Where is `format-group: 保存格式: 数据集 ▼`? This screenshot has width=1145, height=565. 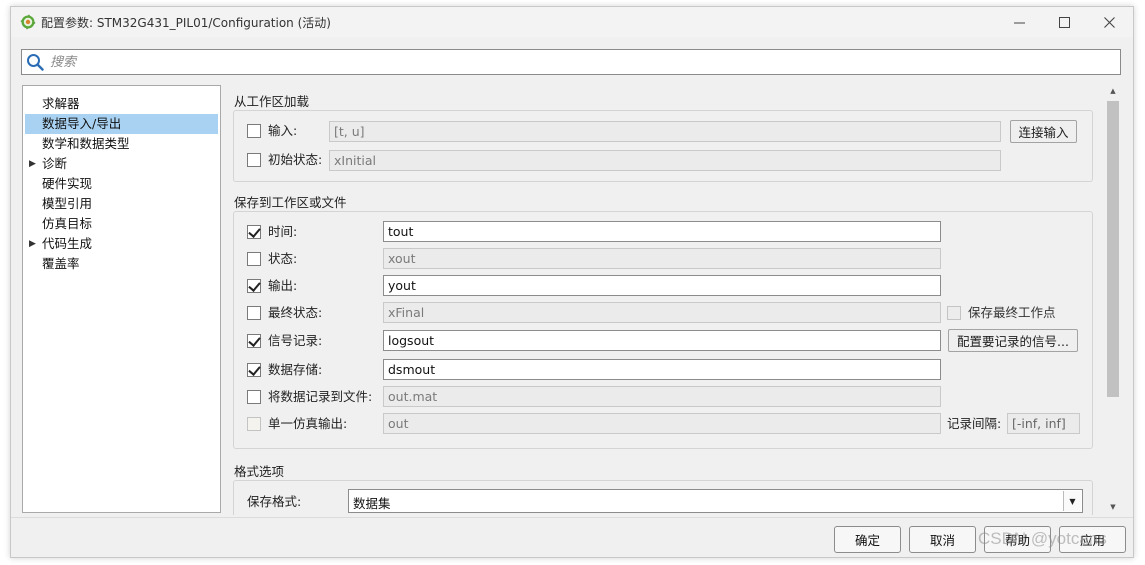
format-group: 保存格式: 数据集 ▼ is located at coordinates (663, 497).